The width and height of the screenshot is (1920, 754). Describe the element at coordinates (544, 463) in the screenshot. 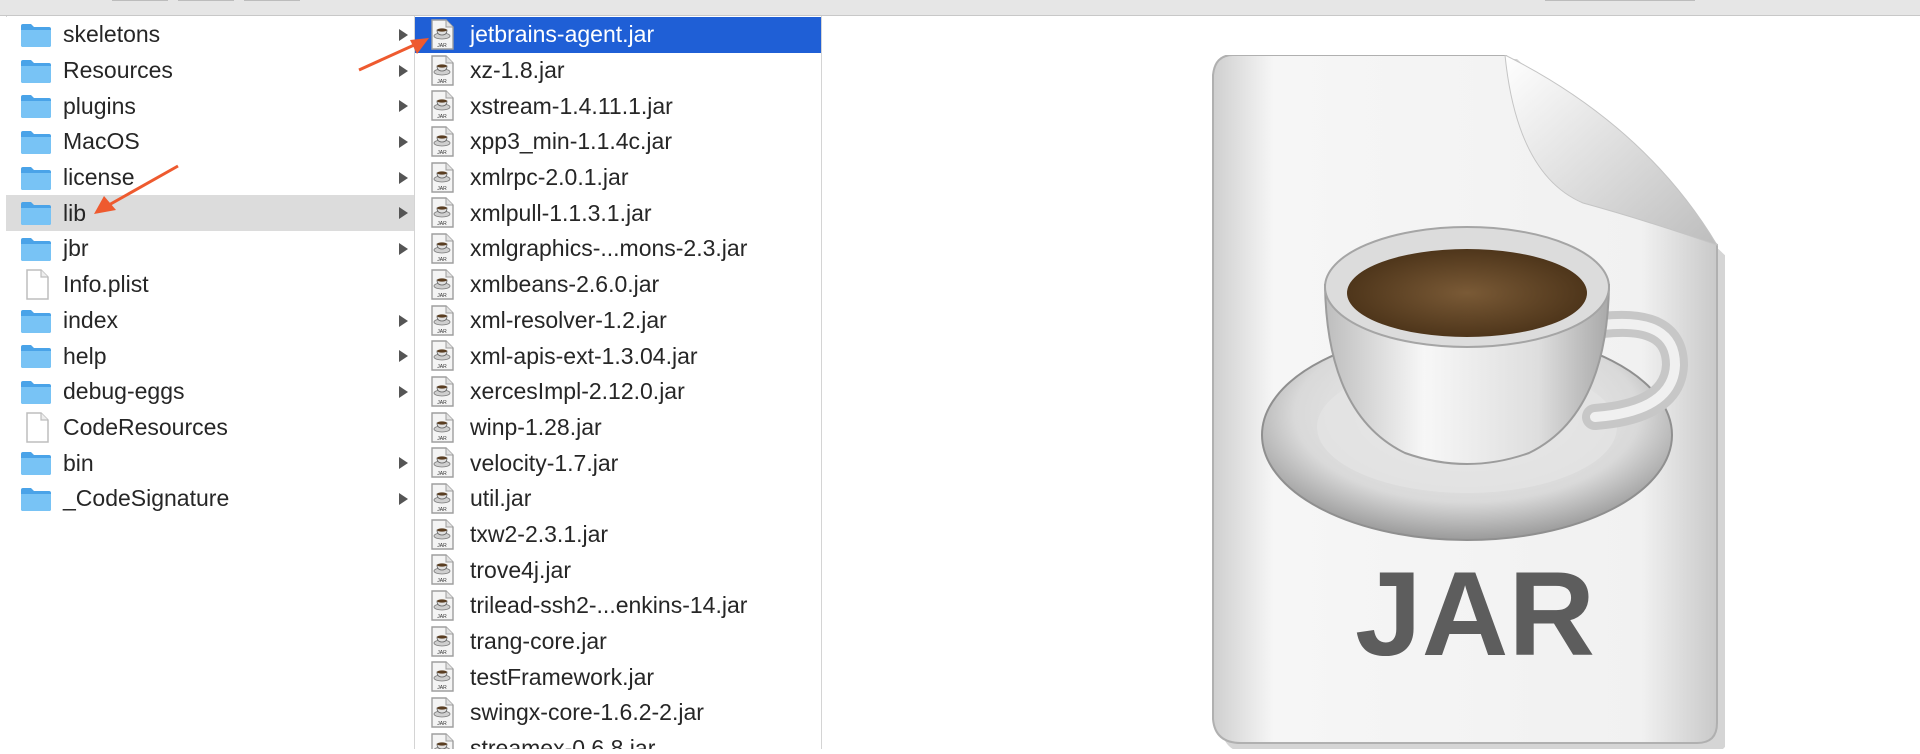

I see `list-item-label: velocity-1.7.jar` at that location.